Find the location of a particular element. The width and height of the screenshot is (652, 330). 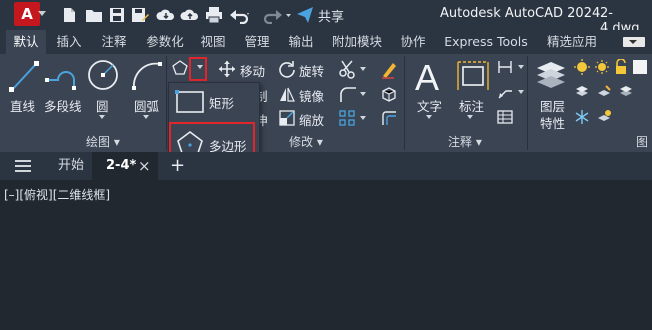

tab-collaborate: 协作 is located at coordinates (413, 42).